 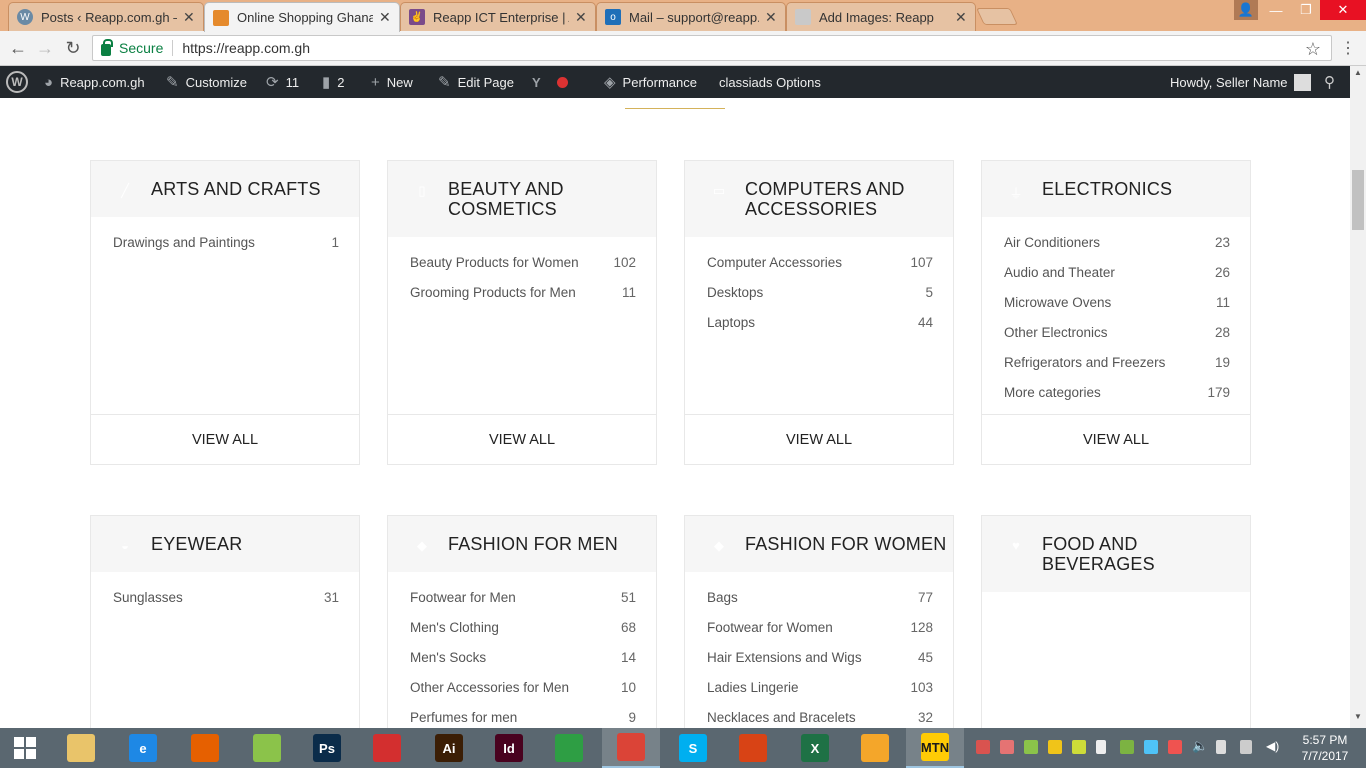 What do you see at coordinates (819, 199) in the screenshot?
I see `category-header: ▭ COMPUTERS AND ACCESSORIES` at bounding box center [819, 199].